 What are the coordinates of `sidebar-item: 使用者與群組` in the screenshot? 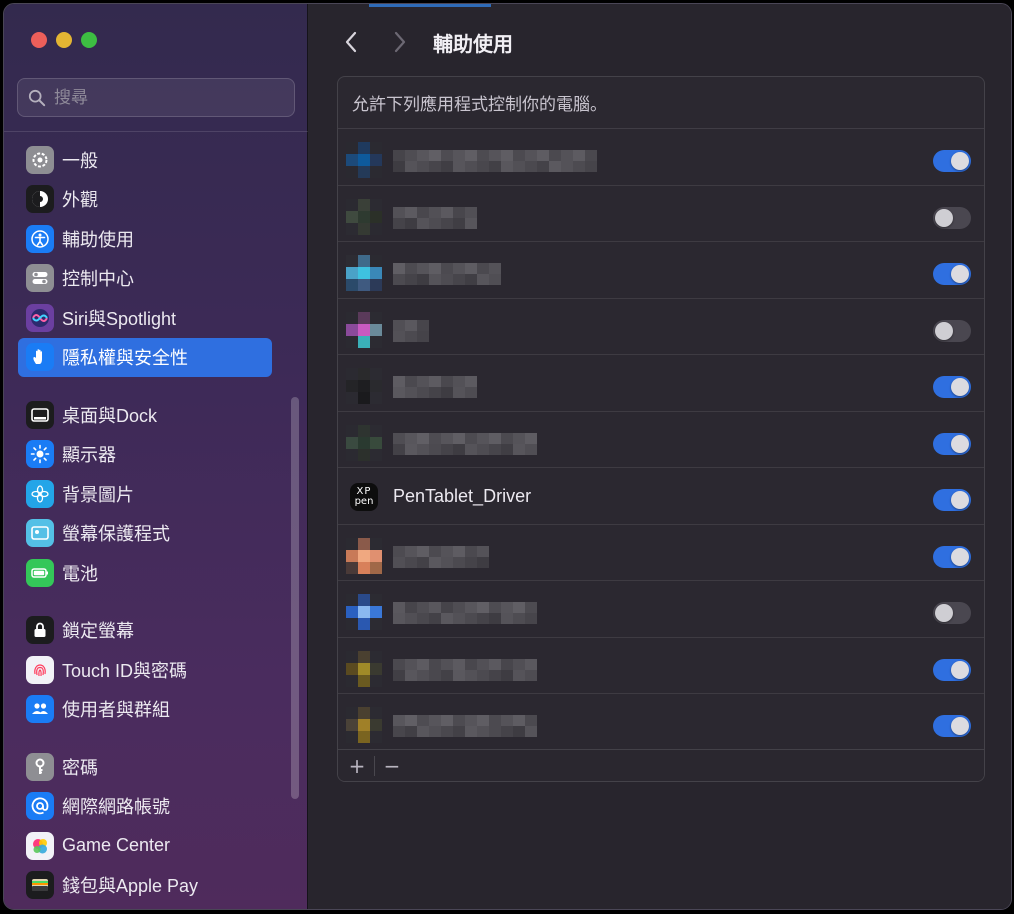 It's located at (145, 710).